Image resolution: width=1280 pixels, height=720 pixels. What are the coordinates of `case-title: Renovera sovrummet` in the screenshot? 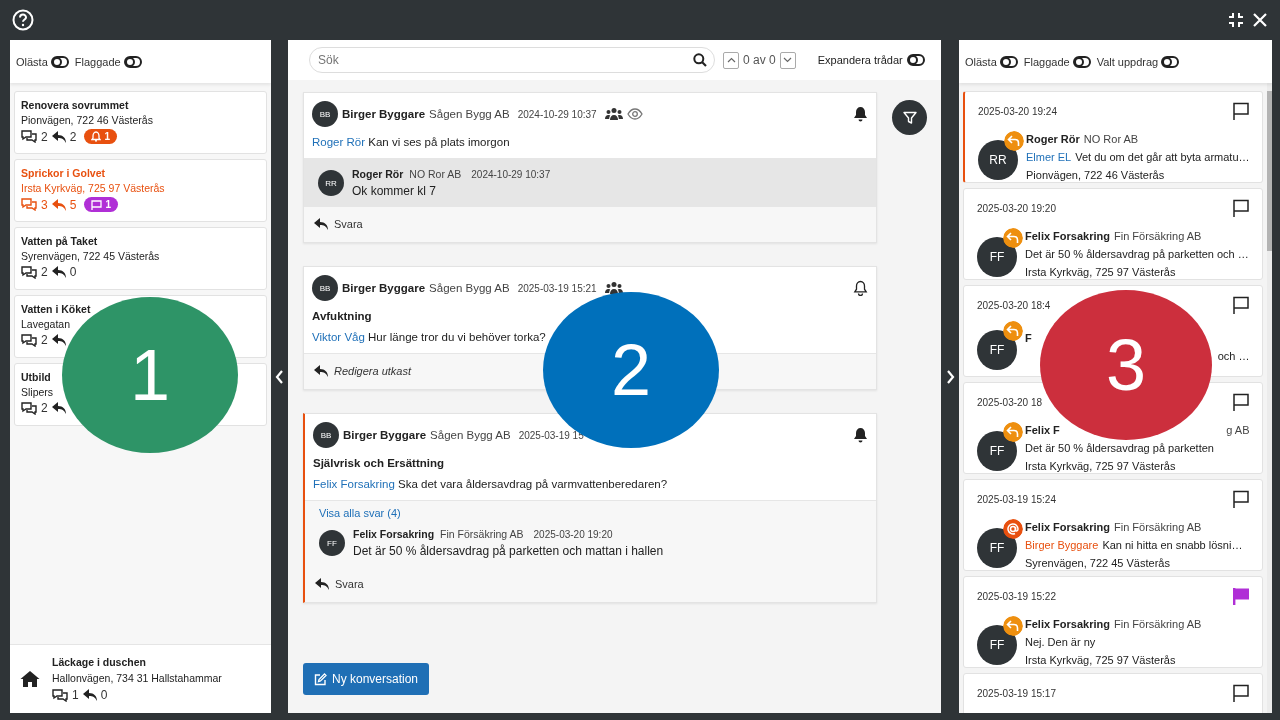 It's located at (75, 105).